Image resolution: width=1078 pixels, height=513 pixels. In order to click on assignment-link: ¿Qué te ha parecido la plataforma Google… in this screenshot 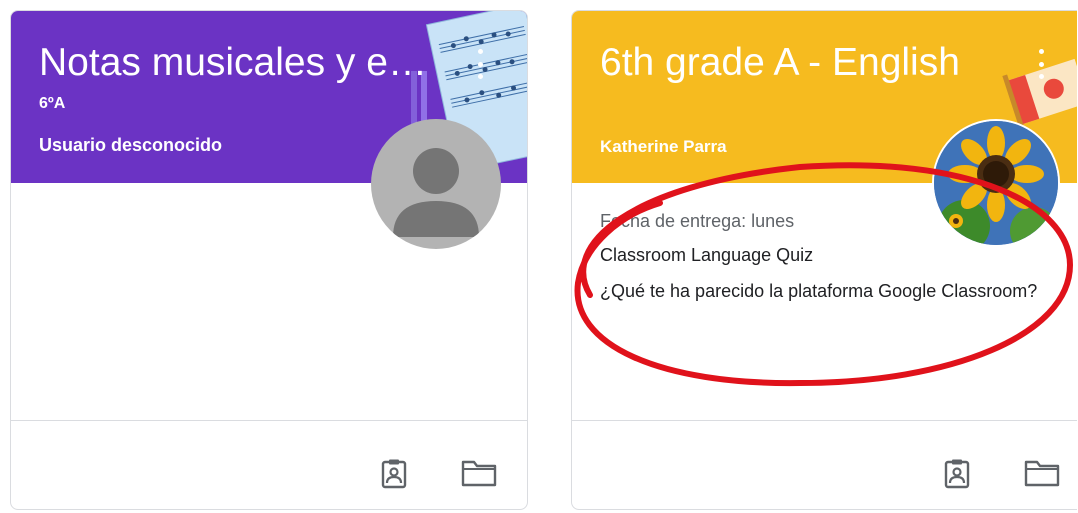, I will do `click(829, 291)`.